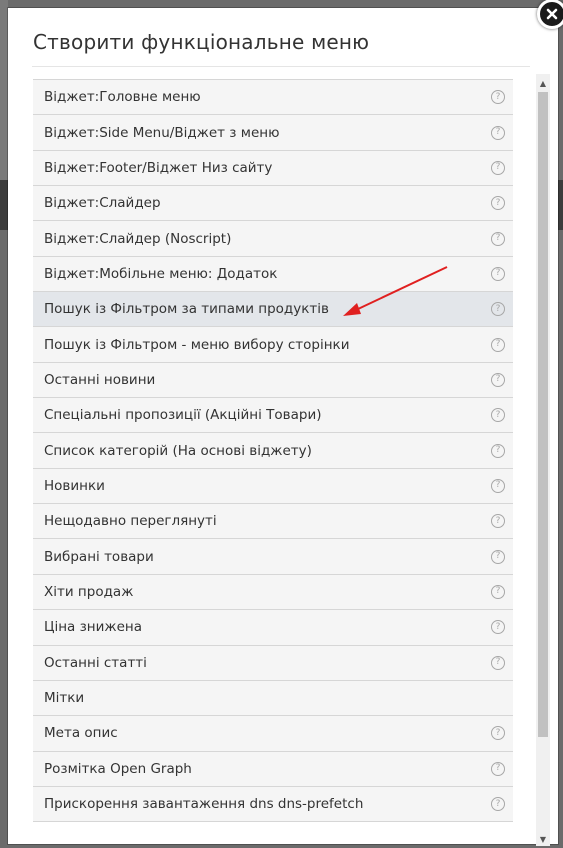 The height and width of the screenshot is (848, 563). Describe the element at coordinates (183, 415) in the screenshot. I see `menu-type-label: Спеціальні пропозиції (Акційні Товари)` at that location.